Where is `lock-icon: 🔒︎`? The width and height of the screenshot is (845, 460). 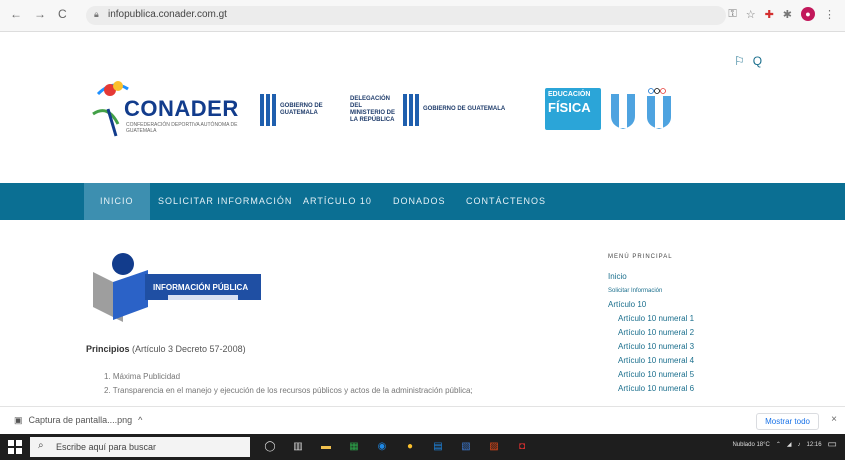 lock-icon: 🔒︎ is located at coordinates (96, 14).